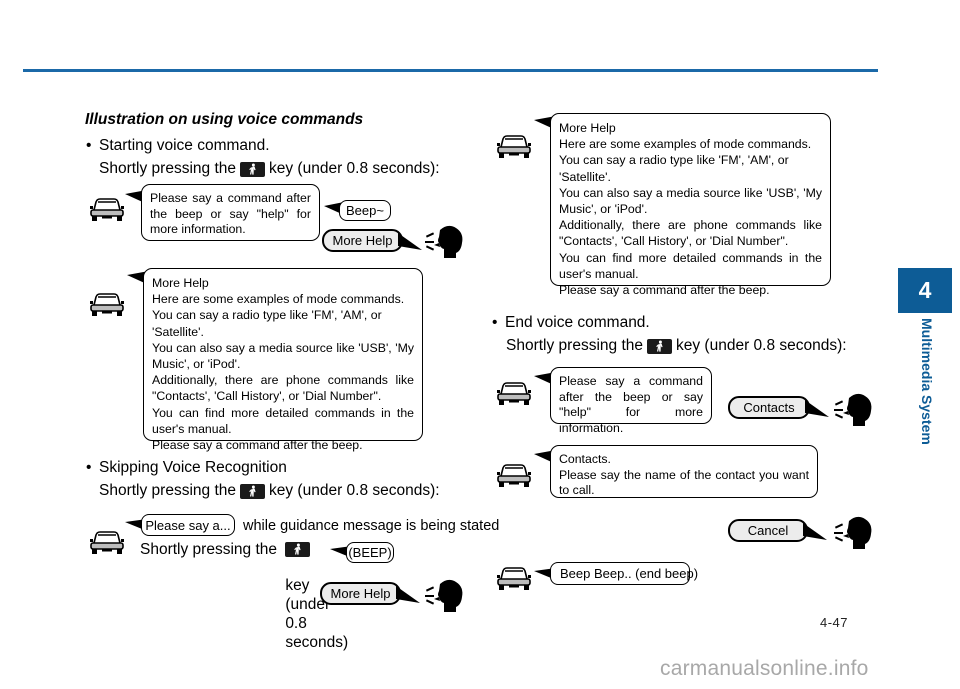  What do you see at coordinates (834, 622) in the screenshot?
I see `page-number: 4-47` at bounding box center [834, 622].